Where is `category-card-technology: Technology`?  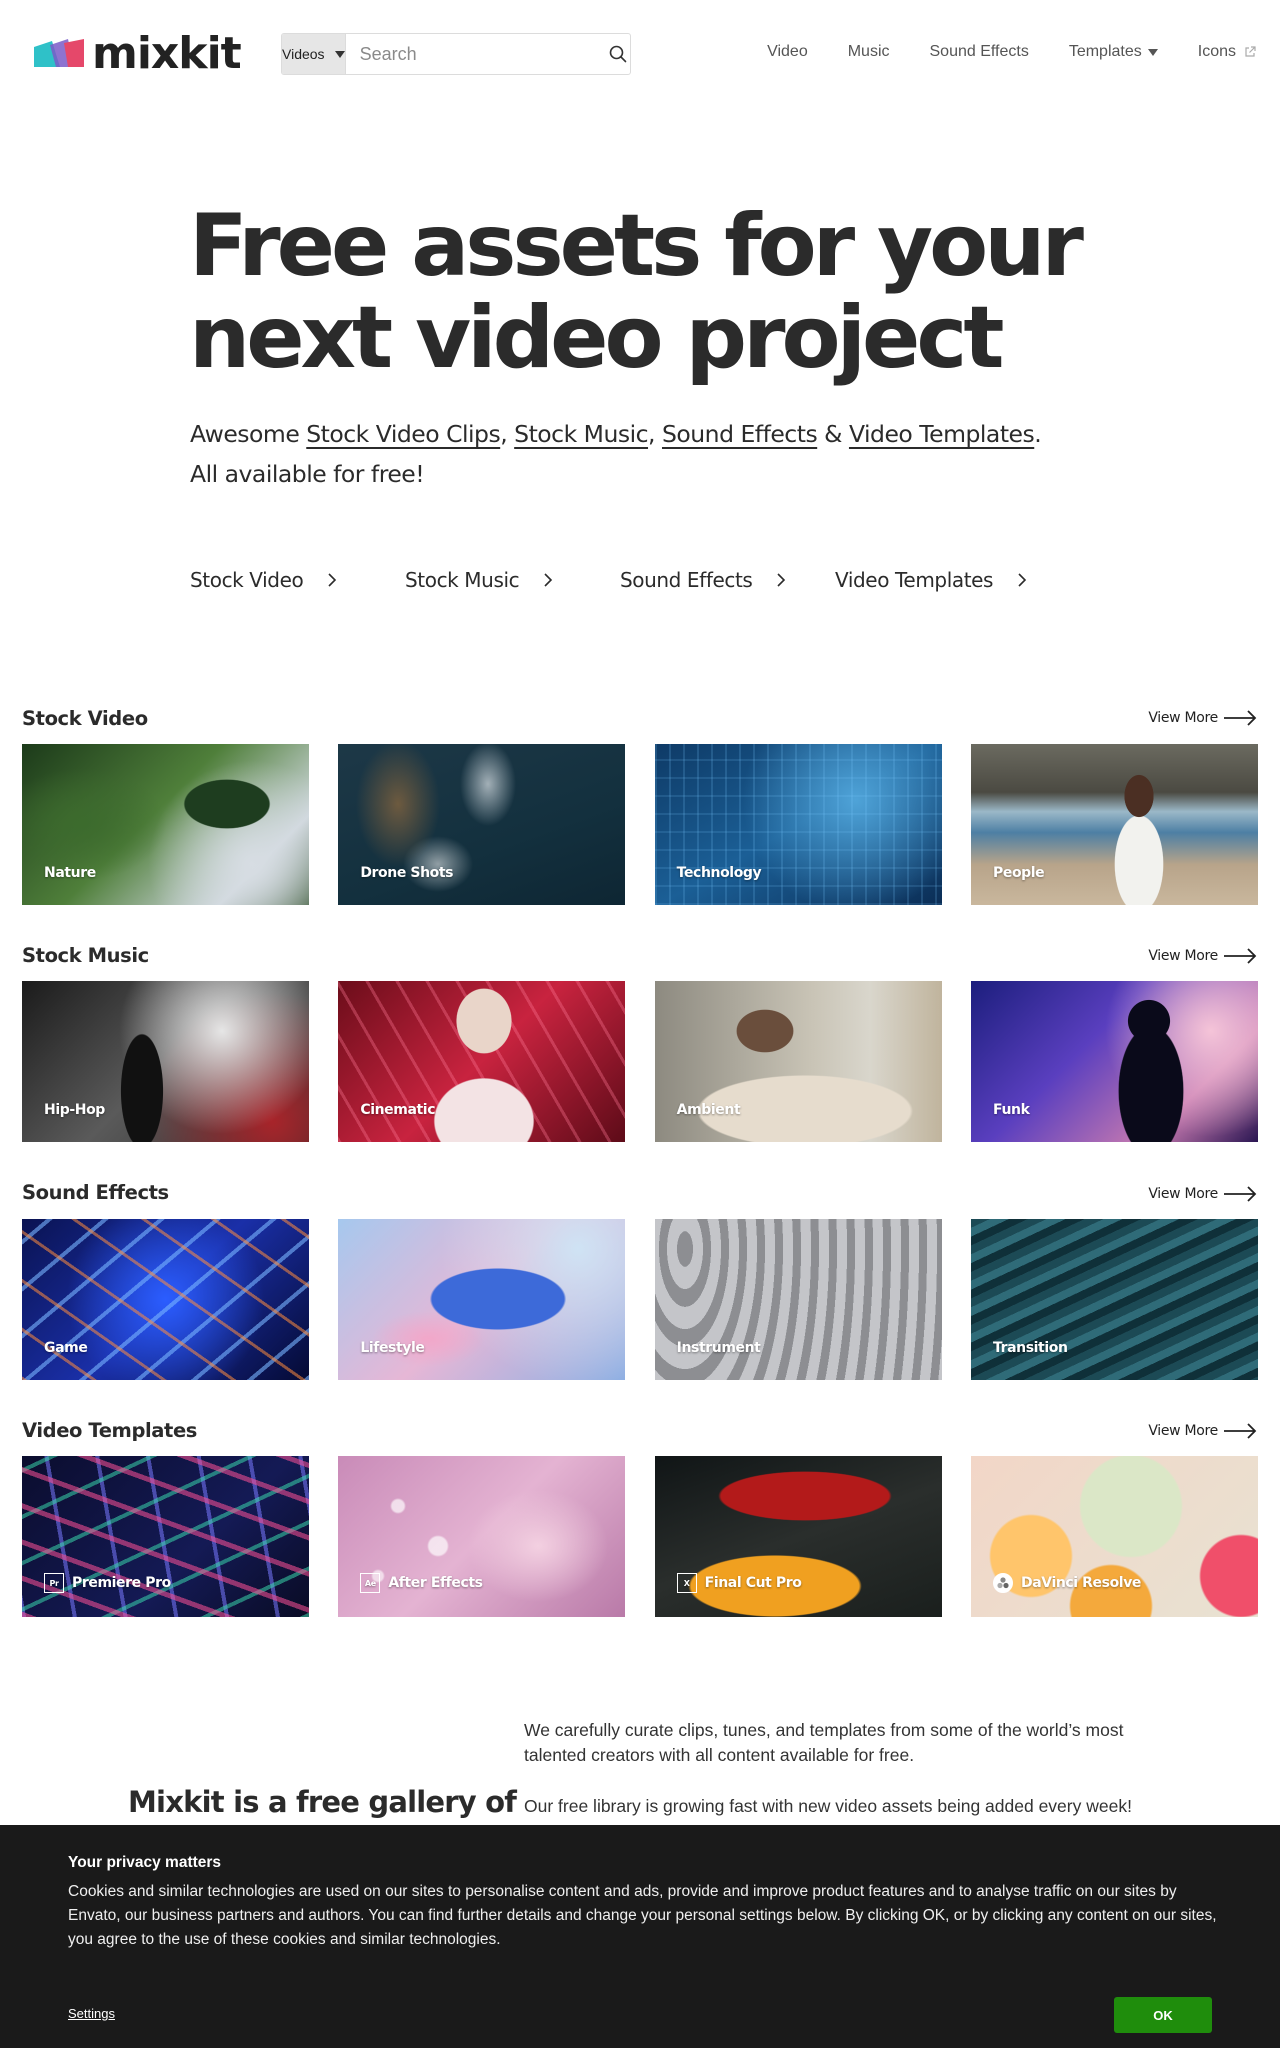
category-card-technology: Technology is located at coordinates (798, 824).